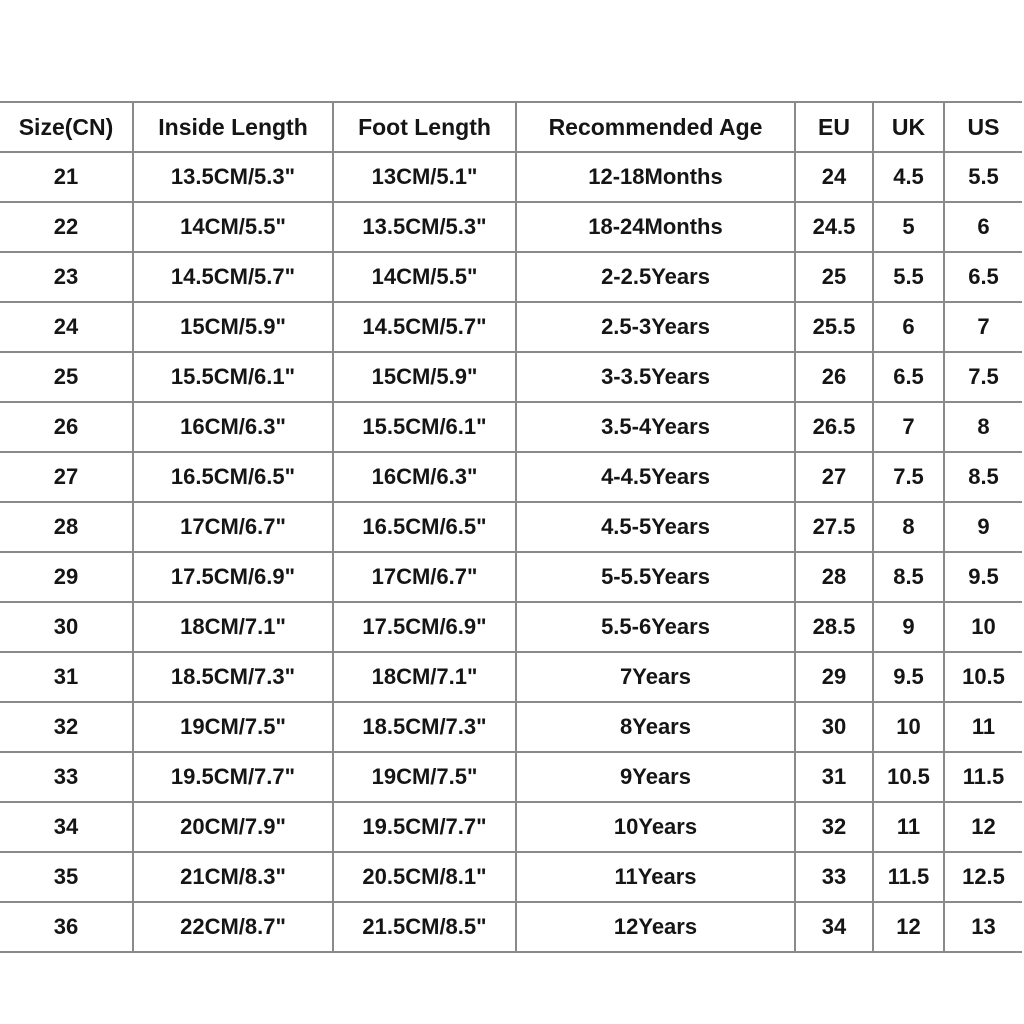 The image size is (1024, 1024). What do you see at coordinates (982, 327) in the screenshot?
I see `cell-us: 7` at bounding box center [982, 327].